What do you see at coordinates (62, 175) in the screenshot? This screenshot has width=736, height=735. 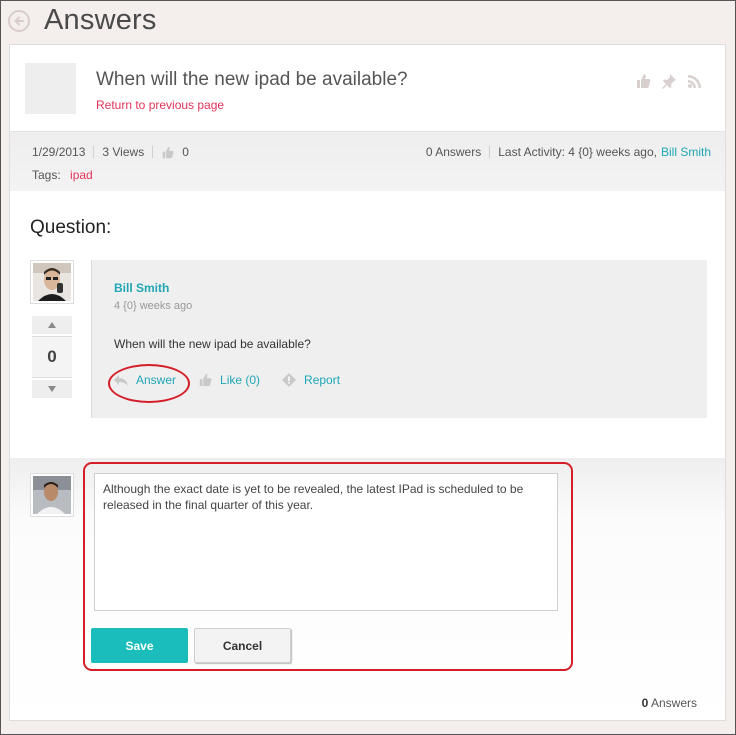 I see `tags-row: Tags: ipad` at bounding box center [62, 175].